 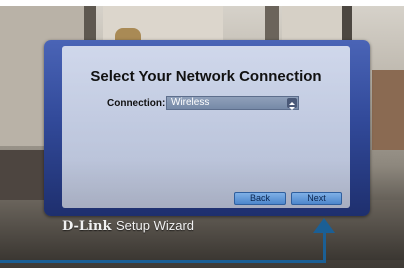 I want to click on connection-select: Wireless, so click(x=232, y=103).